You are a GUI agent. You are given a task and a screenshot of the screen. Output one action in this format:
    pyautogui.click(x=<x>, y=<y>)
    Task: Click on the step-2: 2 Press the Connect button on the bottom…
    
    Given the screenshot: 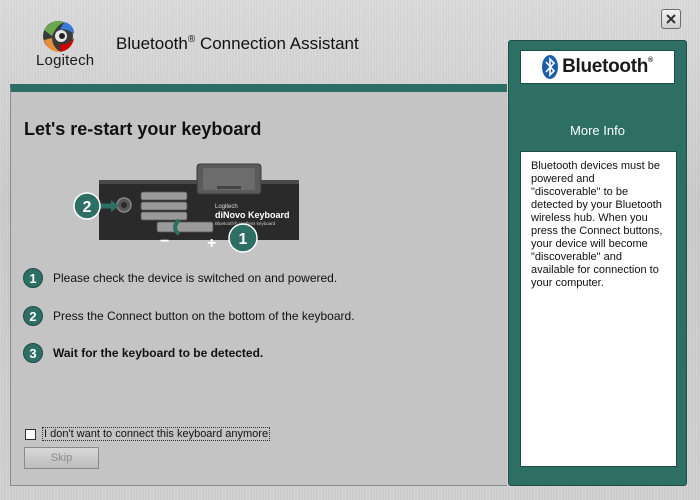 What is the action you would take?
    pyautogui.click(x=189, y=316)
    